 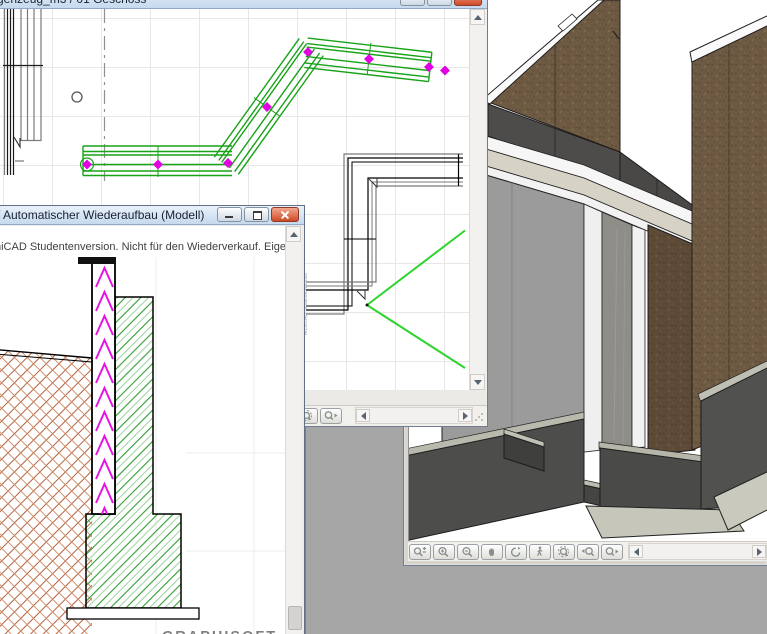 I want to click on lintel-cap, so click(x=97, y=260).